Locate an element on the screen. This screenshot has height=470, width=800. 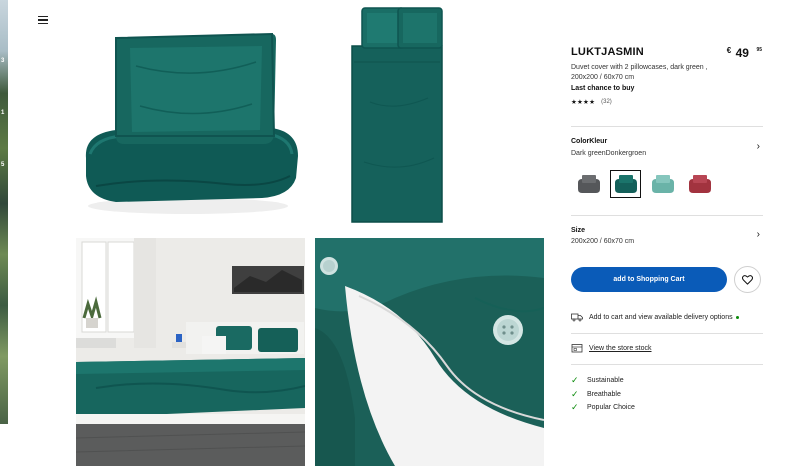
product-title: LUKTJASMIN is located at coordinates (607, 52).